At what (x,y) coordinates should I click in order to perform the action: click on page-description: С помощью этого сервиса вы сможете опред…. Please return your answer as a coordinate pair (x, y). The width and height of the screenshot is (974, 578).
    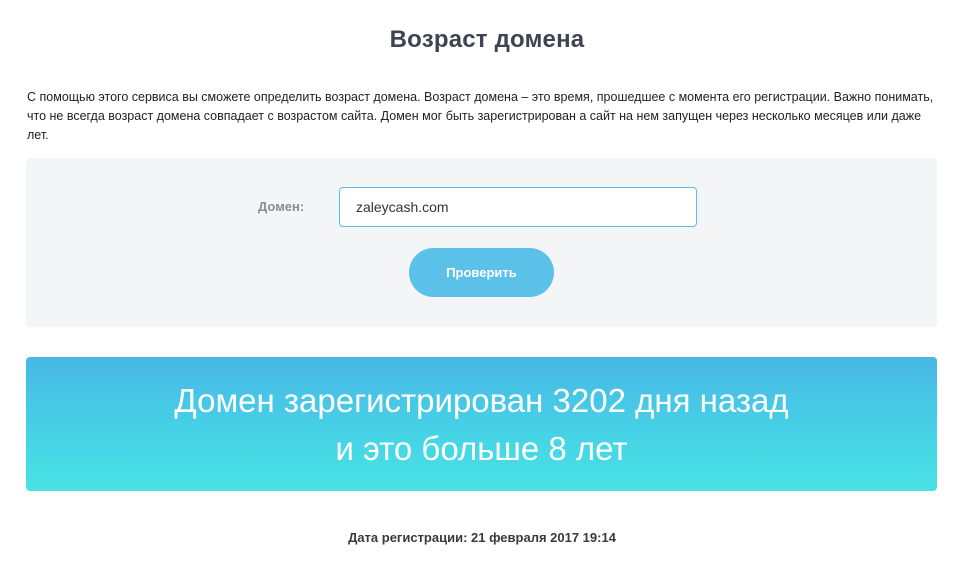
    Looking at the image, I should click on (480, 116).